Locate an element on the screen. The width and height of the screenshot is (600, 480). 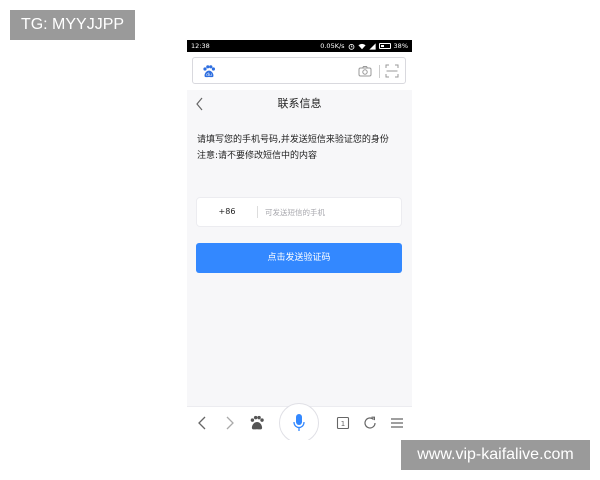
network-speed: 0.05K/s is located at coordinates (332, 46).